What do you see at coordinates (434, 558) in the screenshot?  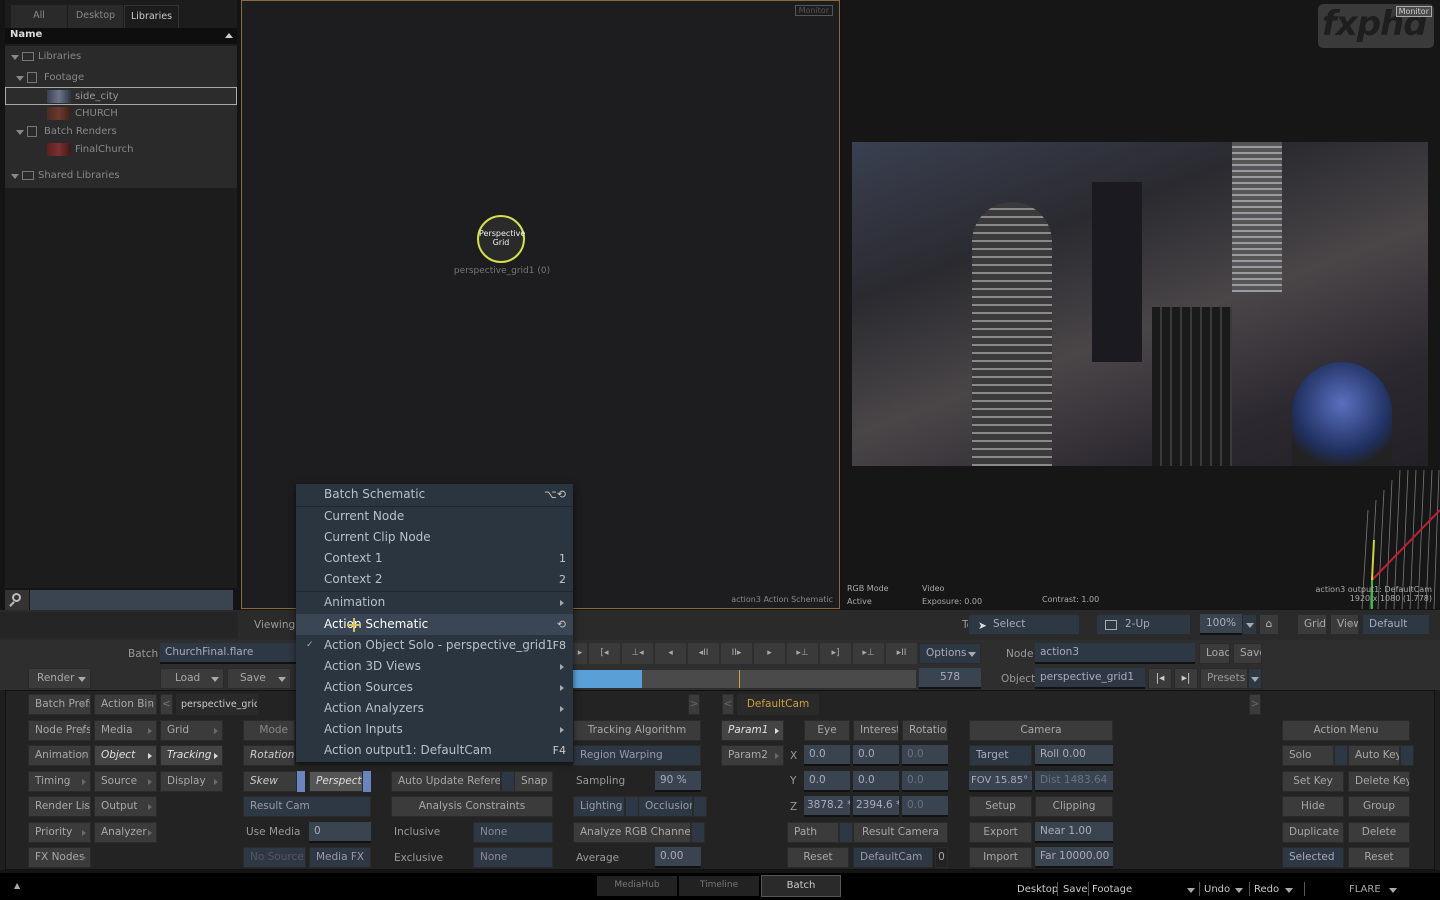 I see `menu-item-context-1: Context 11` at bounding box center [434, 558].